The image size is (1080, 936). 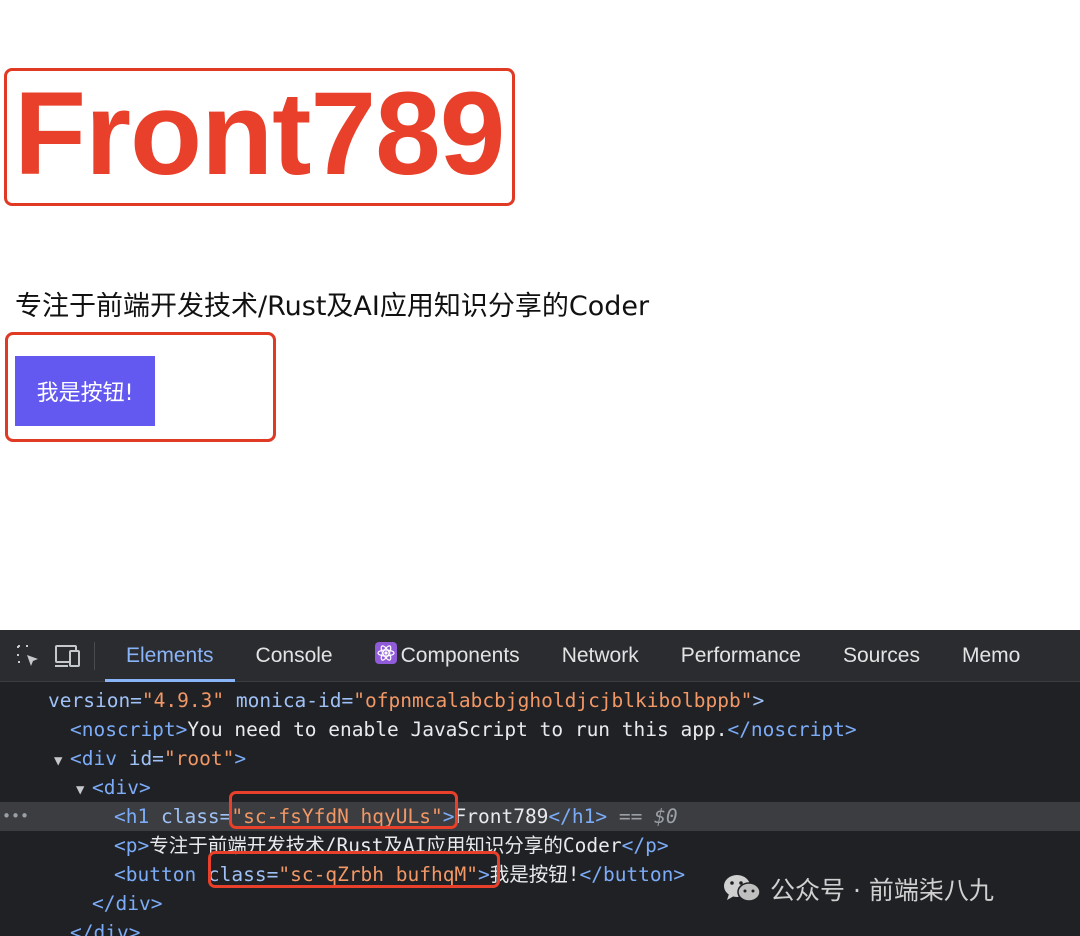 What do you see at coordinates (534, 874) in the screenshot?
I see `button-text: 我是按钮!` at bounding box center [534, 874].